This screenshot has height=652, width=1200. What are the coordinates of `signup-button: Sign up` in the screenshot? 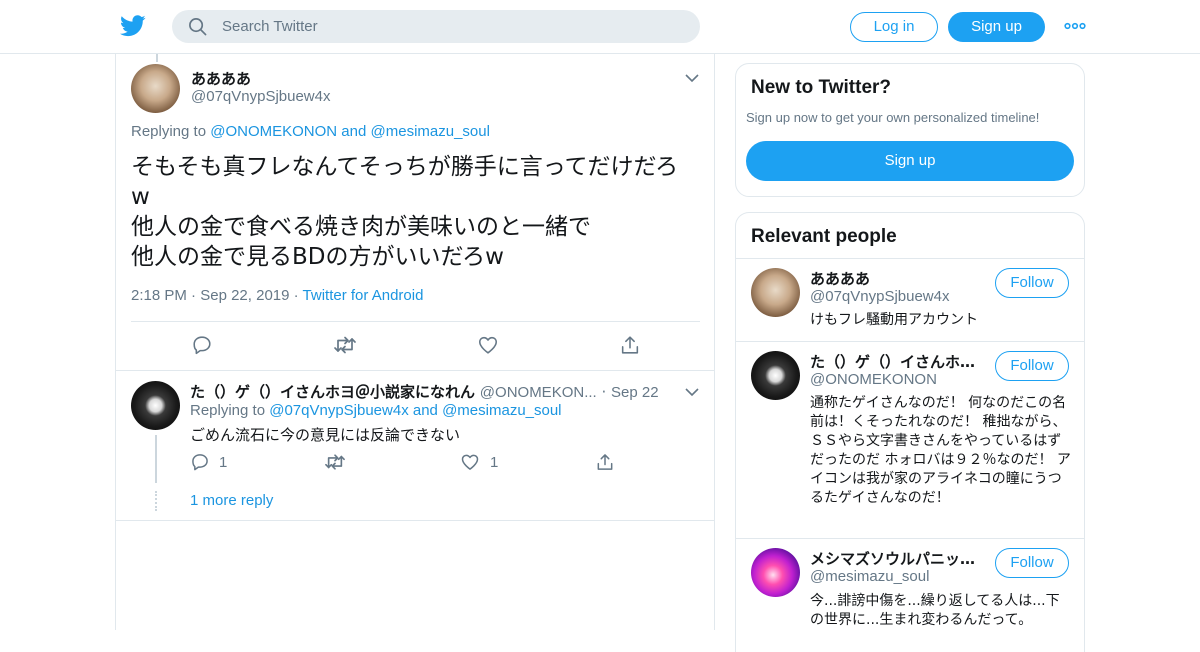 It's located at (996, 27).